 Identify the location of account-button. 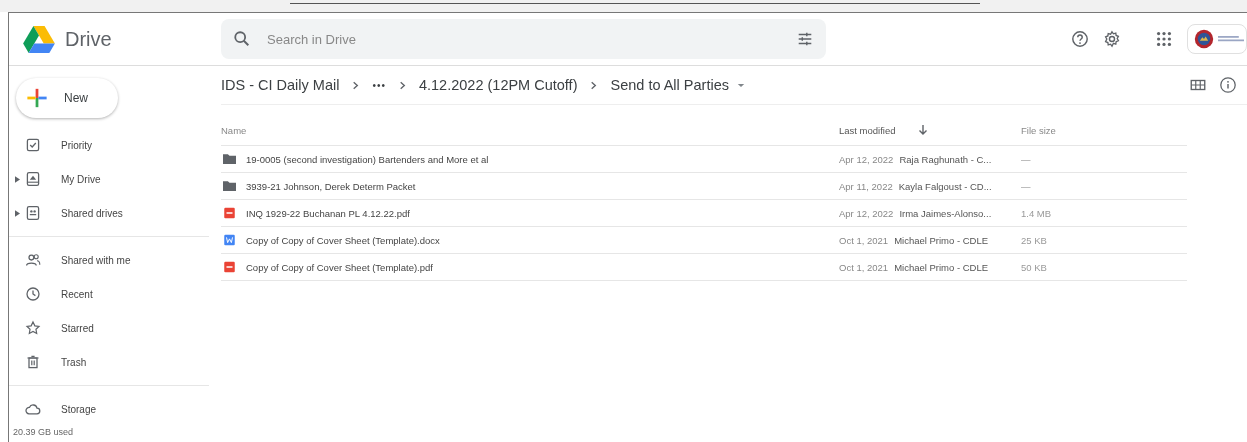
(1217, 39).